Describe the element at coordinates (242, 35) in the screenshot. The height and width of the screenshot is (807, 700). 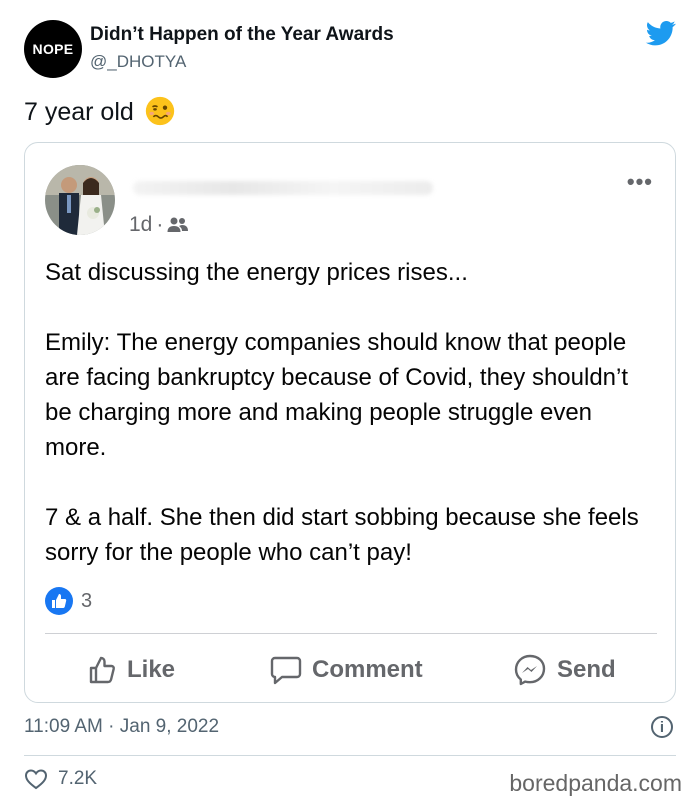
I see `account-name: Didn’t Happen of the Year Awards` at that location.